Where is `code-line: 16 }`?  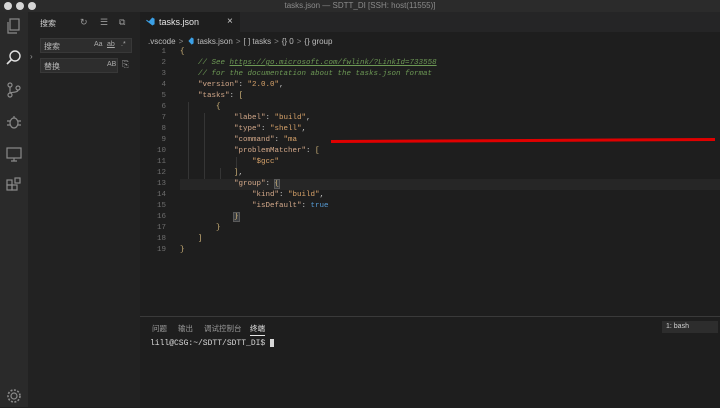
code-line: 16 } is located at coordinates (430, 217).